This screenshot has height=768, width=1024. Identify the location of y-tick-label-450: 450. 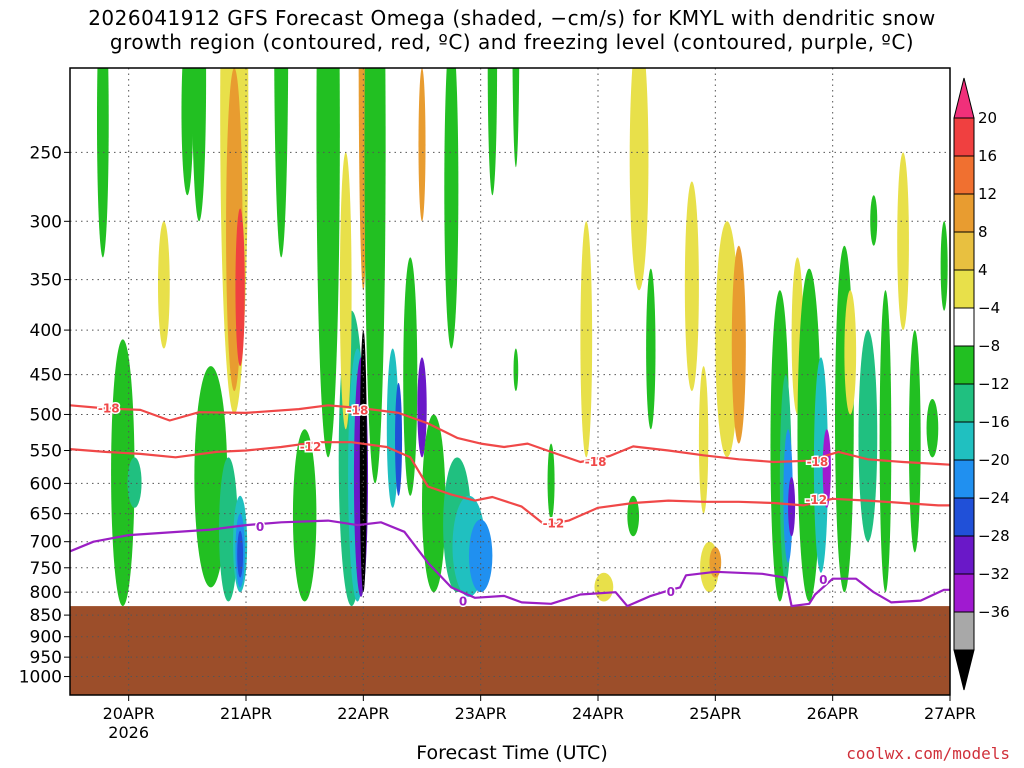
(46, 376).